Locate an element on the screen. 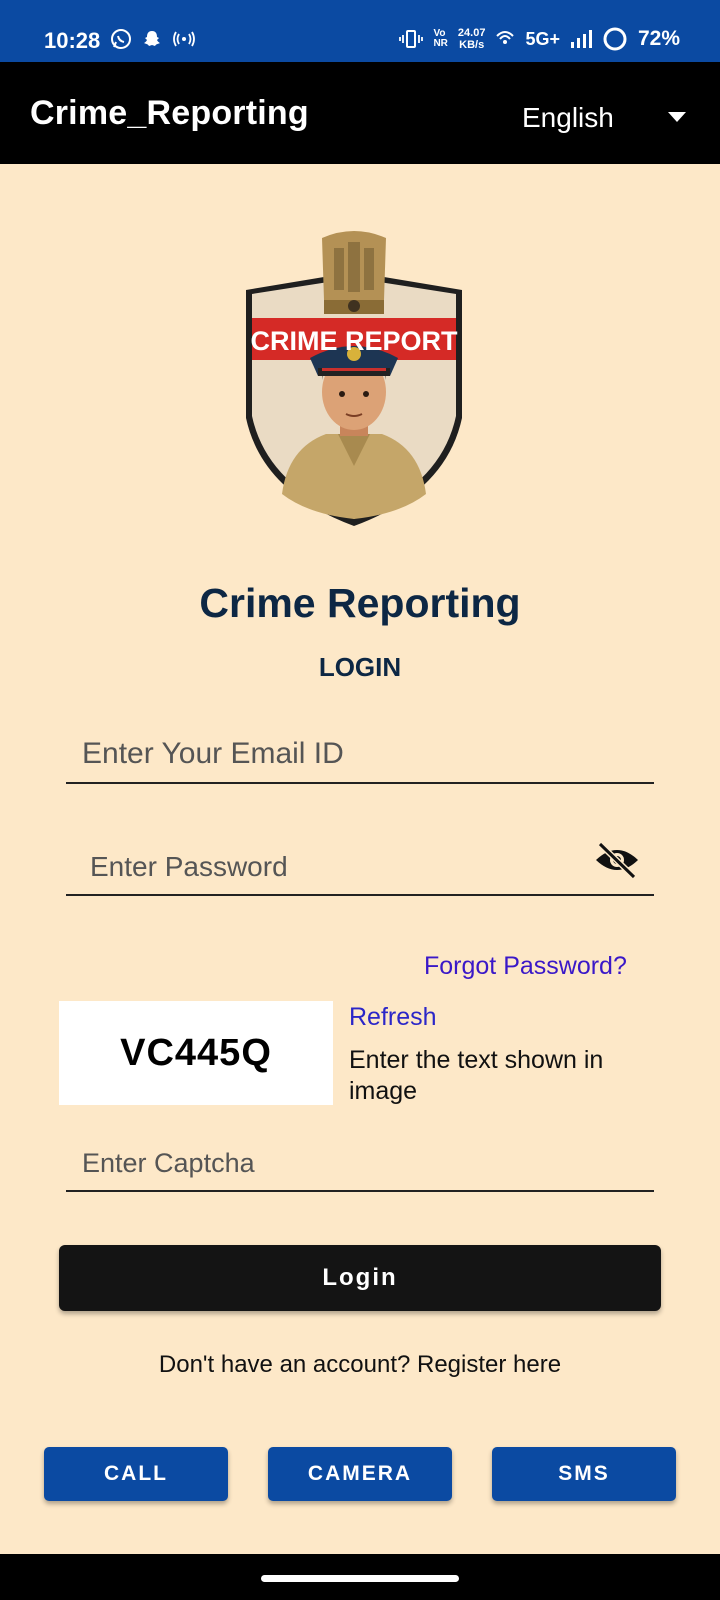  login-subtitle: LOGIN is located at coordinates (360, 667).